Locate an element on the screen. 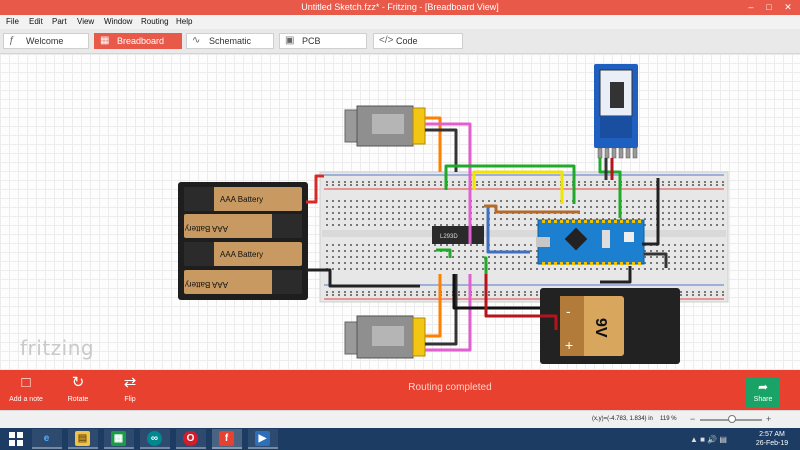  flip-button: ⇄ Flip is located at coordinates (130, 390).